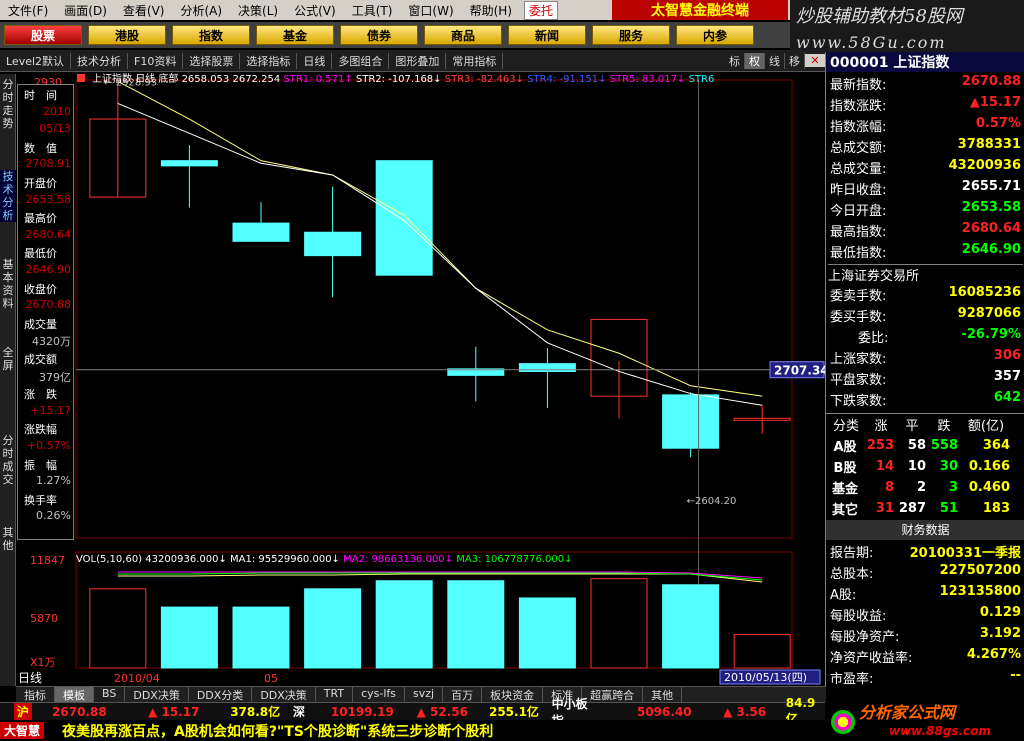 The width and height of the screenshot is (1024, 741). I want to click on nav-tab: 服务, so click(631, 35).